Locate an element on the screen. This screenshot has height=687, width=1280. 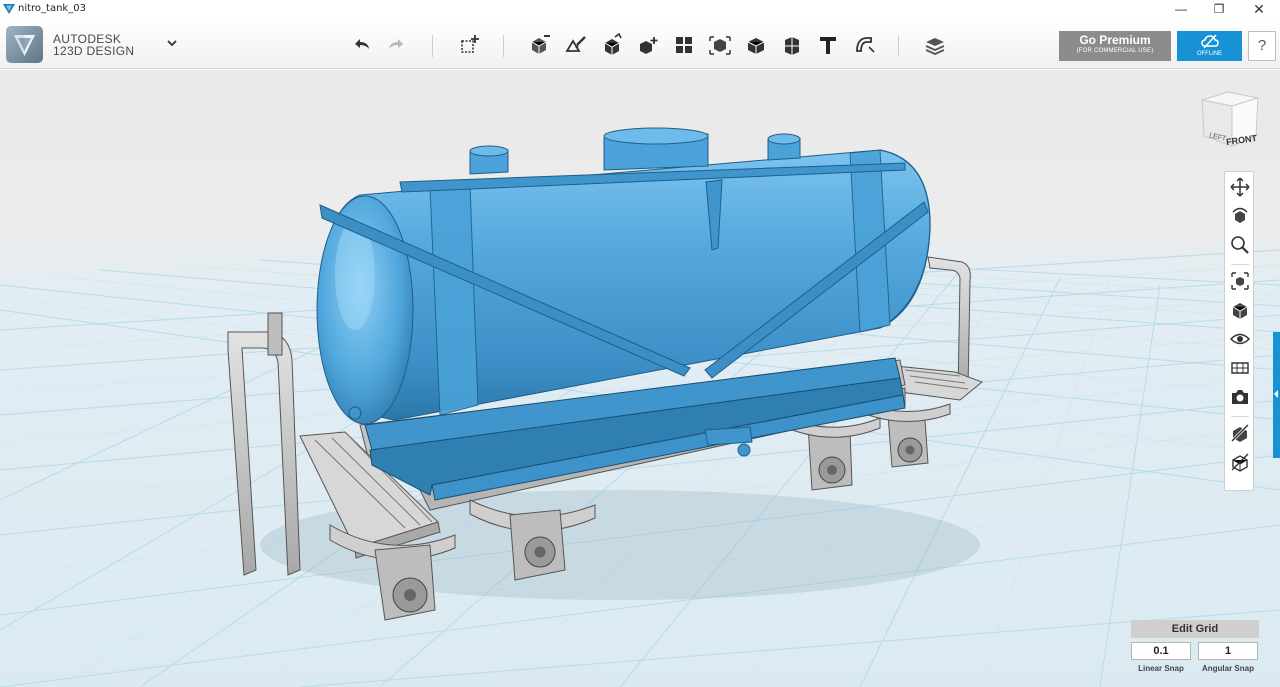
construct-icon is located at coordinates (576, 45).